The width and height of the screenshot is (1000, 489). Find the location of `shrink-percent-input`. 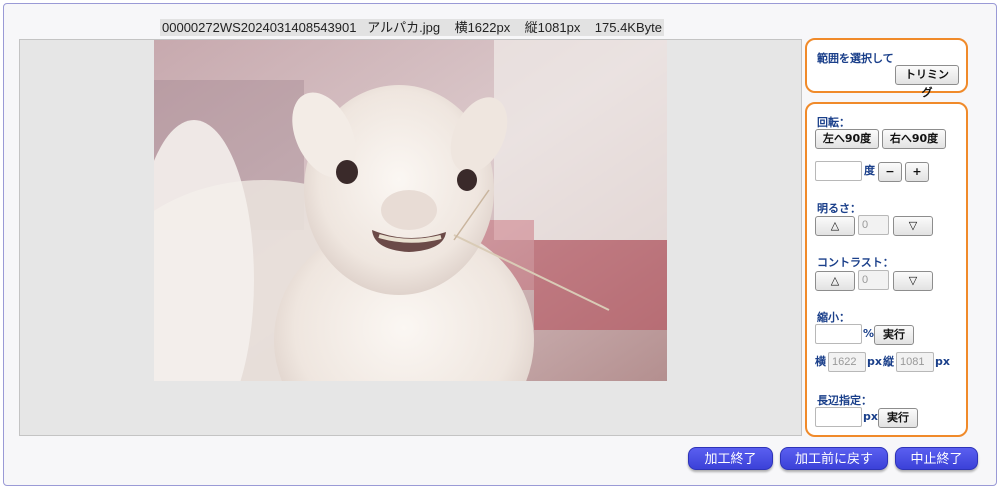

shrink-percent-input is located at coordinates (838, 334).